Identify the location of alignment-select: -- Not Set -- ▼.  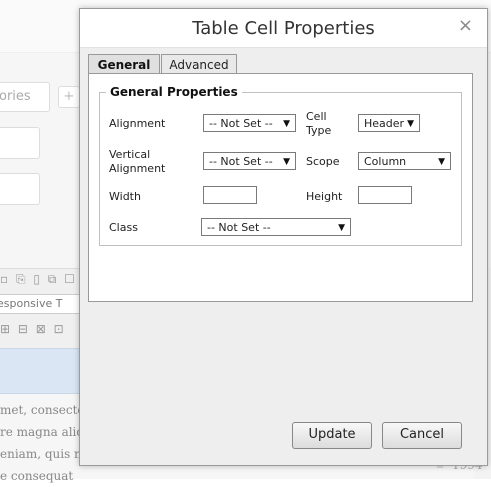
(249, 123).